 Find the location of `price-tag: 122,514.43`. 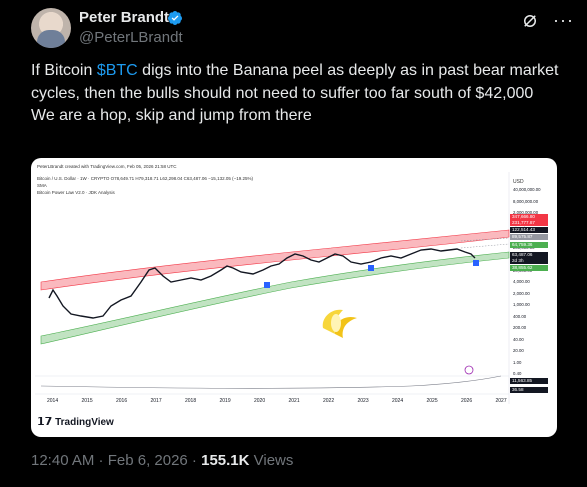

price-tag: 122,514.43 is located at coordinates (529, 230).